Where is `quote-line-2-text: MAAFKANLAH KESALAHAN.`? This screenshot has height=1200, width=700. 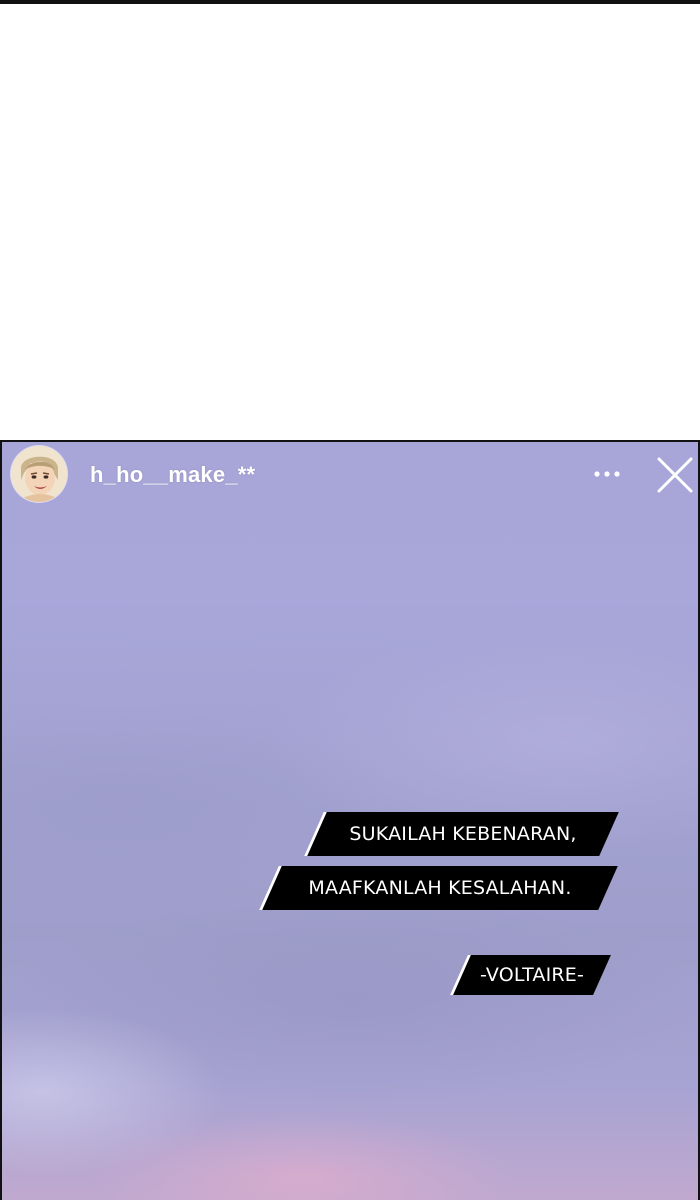 quote-line-2-text: MAAFKANLAH KESALAHAN. is located at coordinates (440, 888).